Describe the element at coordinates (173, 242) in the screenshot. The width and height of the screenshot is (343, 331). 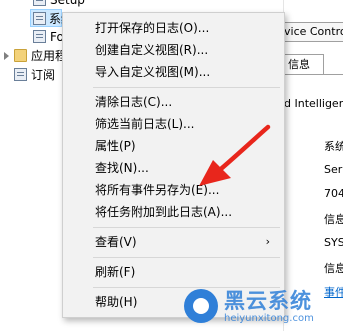
I see `menu-item-view: 查看(V) ›` at that location.